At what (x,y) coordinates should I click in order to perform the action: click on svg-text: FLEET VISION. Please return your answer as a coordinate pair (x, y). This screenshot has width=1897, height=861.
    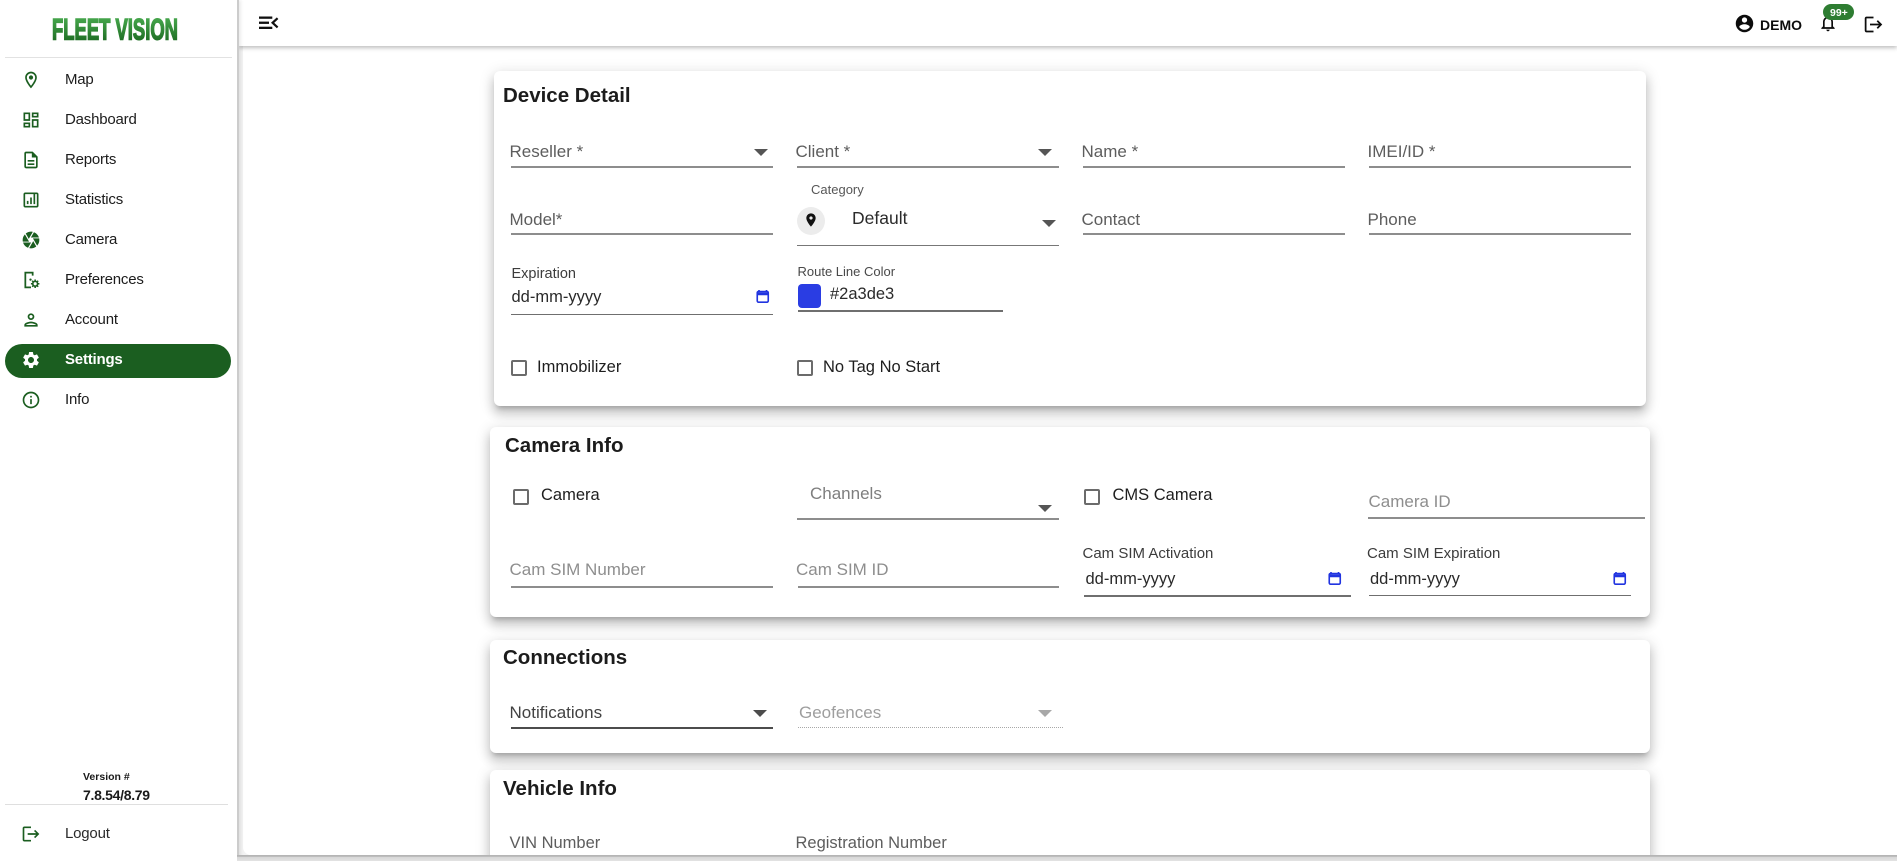
    Looking at the image, I should click on (115, 29).